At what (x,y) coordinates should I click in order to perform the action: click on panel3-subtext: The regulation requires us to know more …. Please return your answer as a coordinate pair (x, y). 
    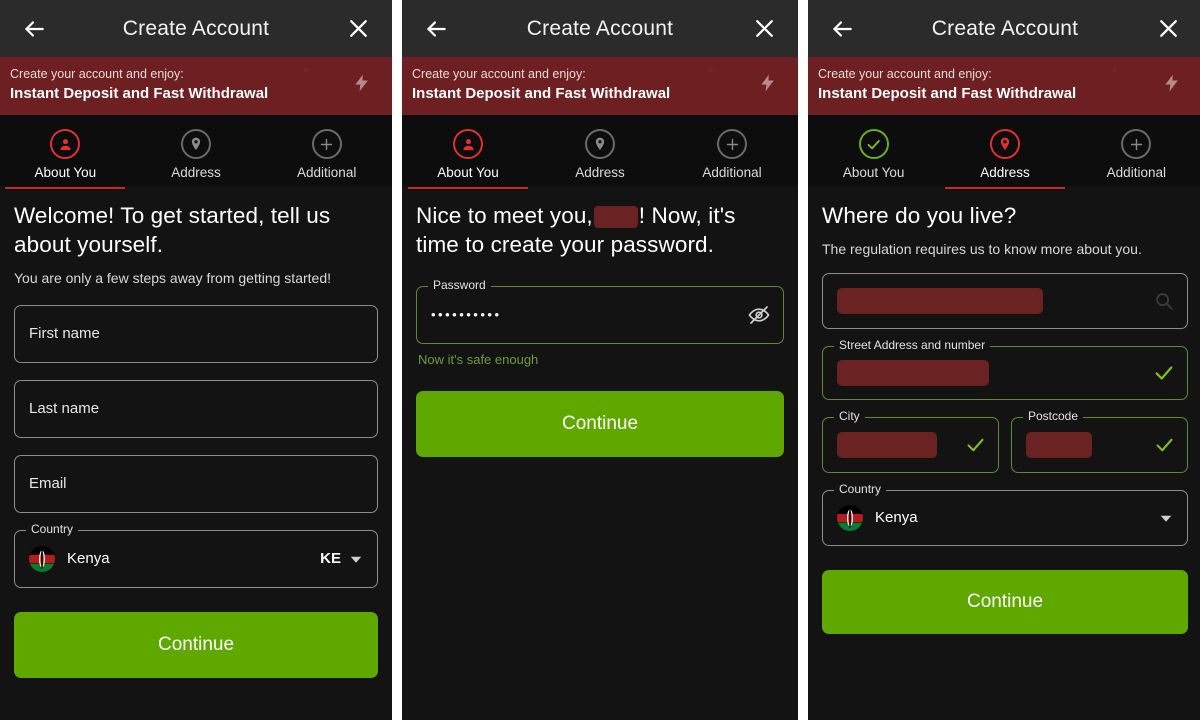
    Looking at the image, I should click on (982, 248).